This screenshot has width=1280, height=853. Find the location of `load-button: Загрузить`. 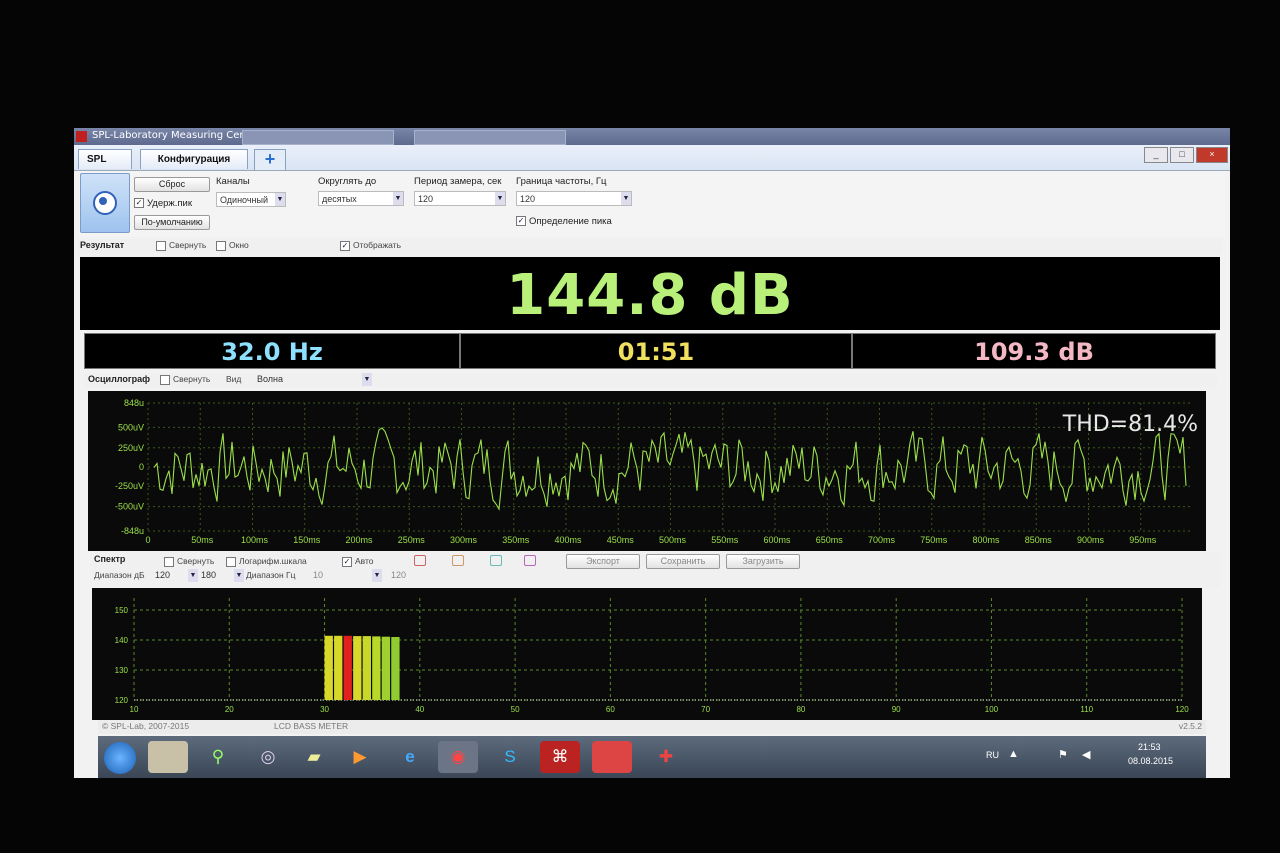

load-button: Загрузить is located at coordinates (763, 561).